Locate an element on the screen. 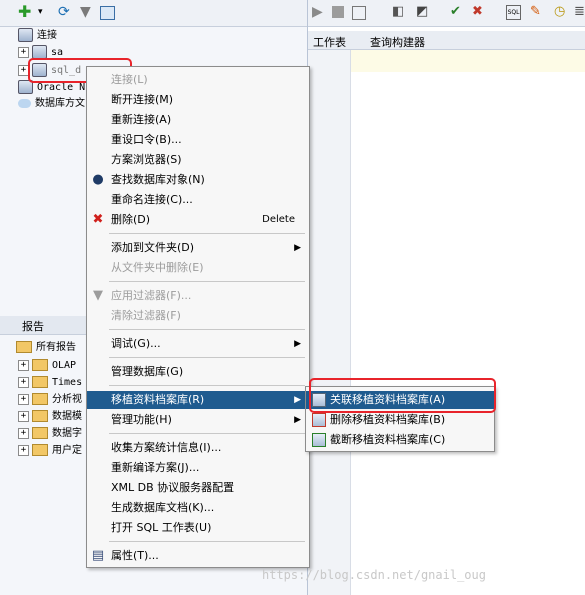 The height and width of the screenshot is (595, 585). menu-item-label: 重新连接(A) is located at coordinates (141, 119).